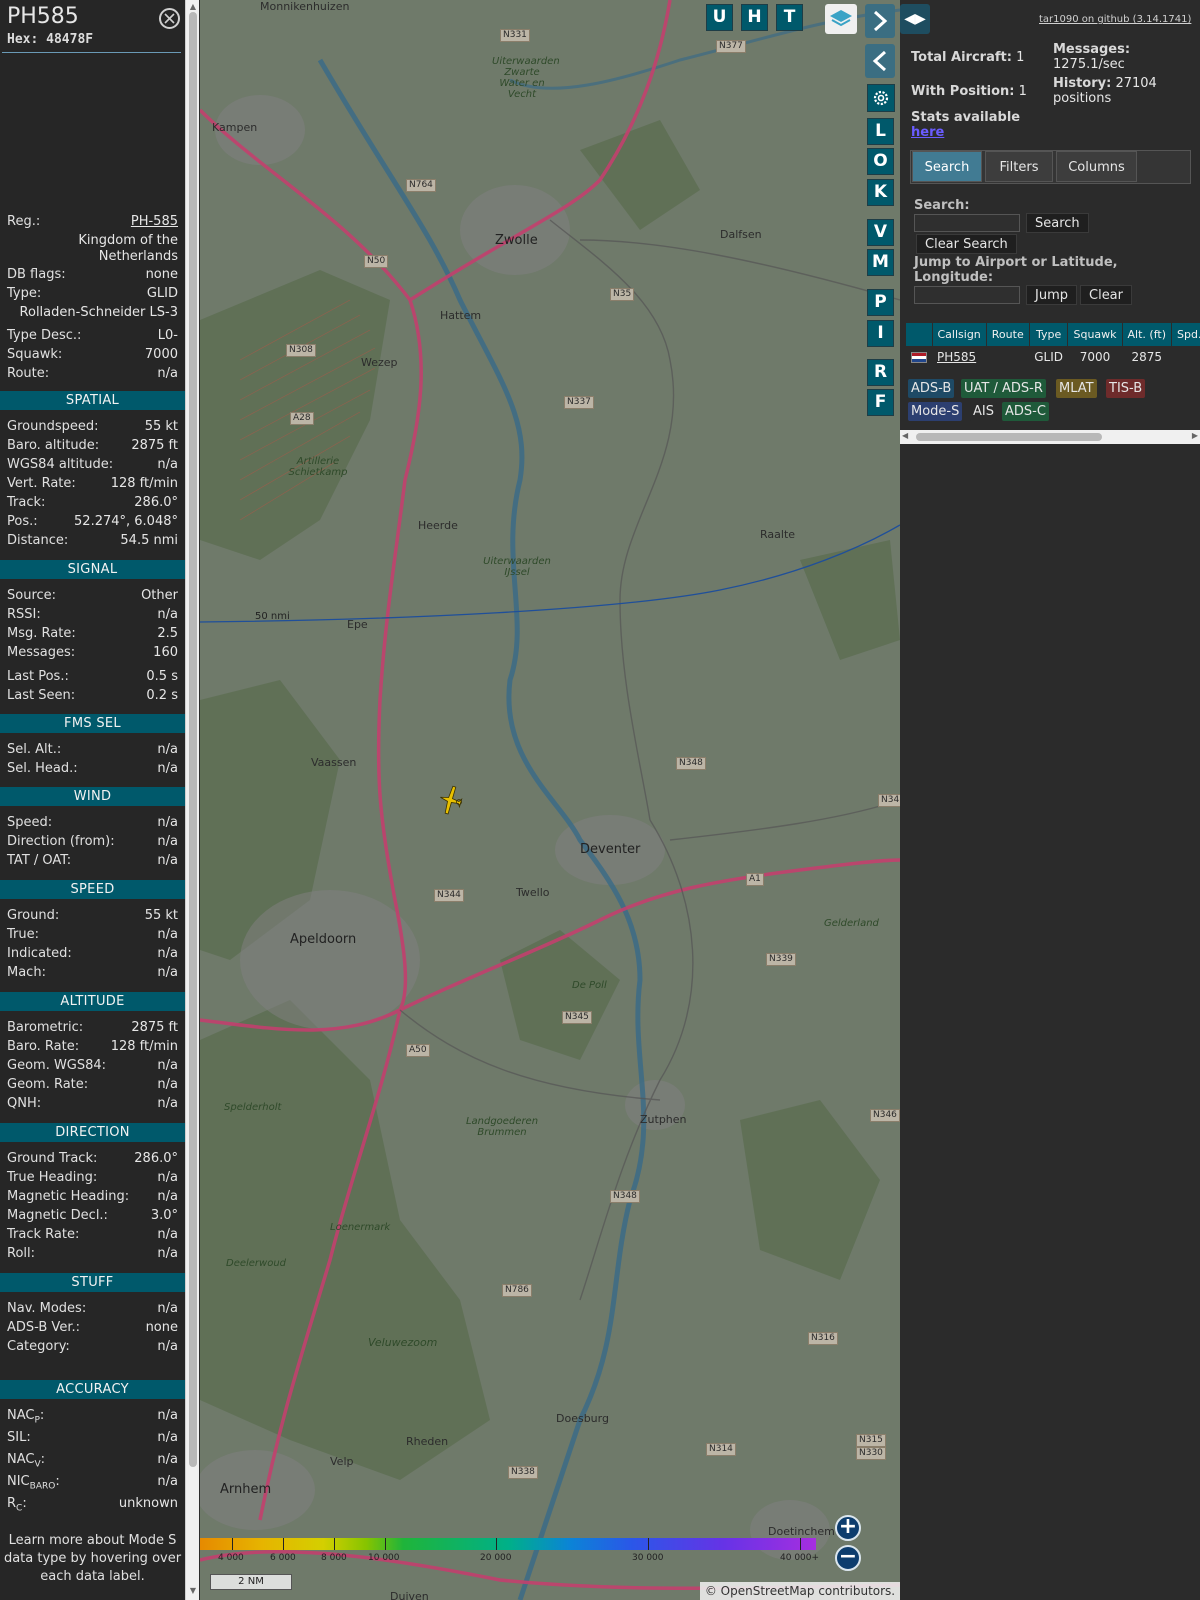  Describe the element at coordinates (1053, 356) in the screenshot. I see `table-row: PH585 GLID 7000 2875` at that location.